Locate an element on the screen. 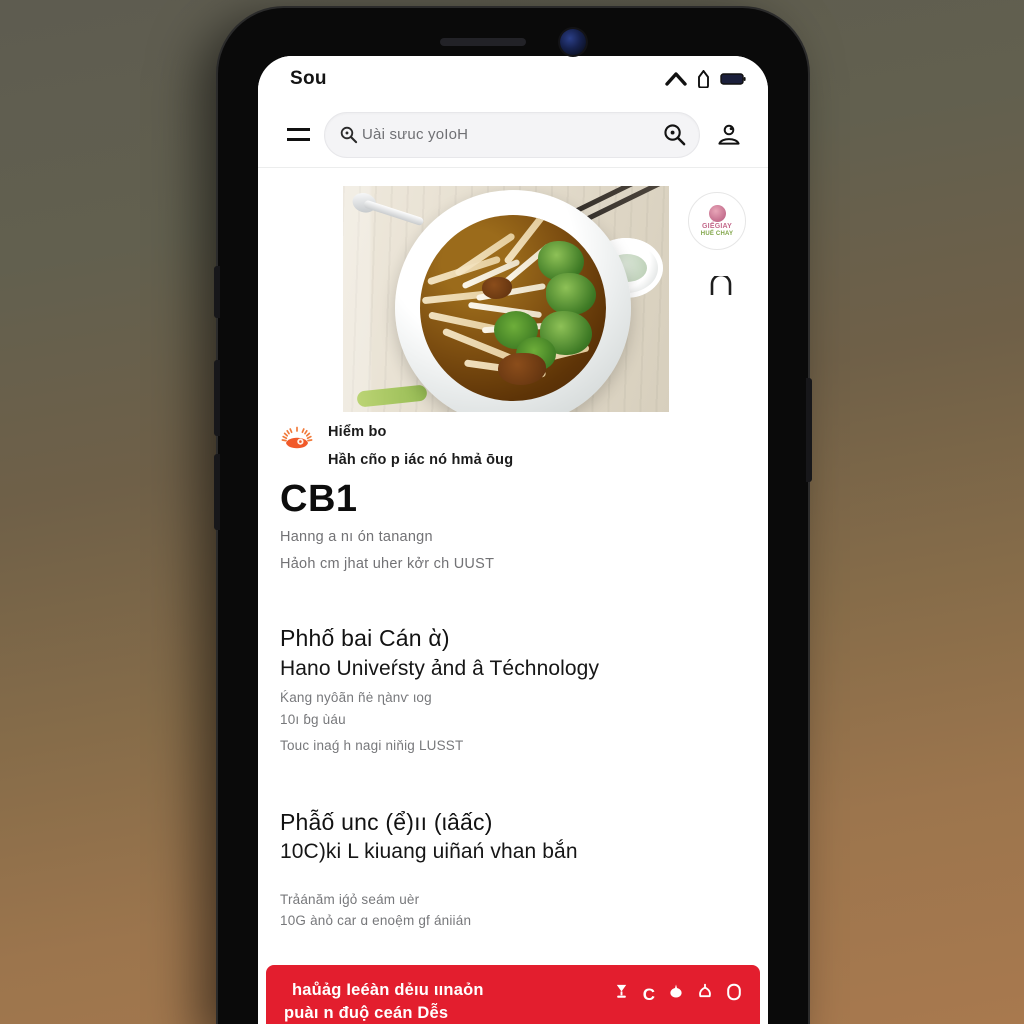 The image size is (1024, 1024). promo-icon-row: C is located at coordinates (677, 993).